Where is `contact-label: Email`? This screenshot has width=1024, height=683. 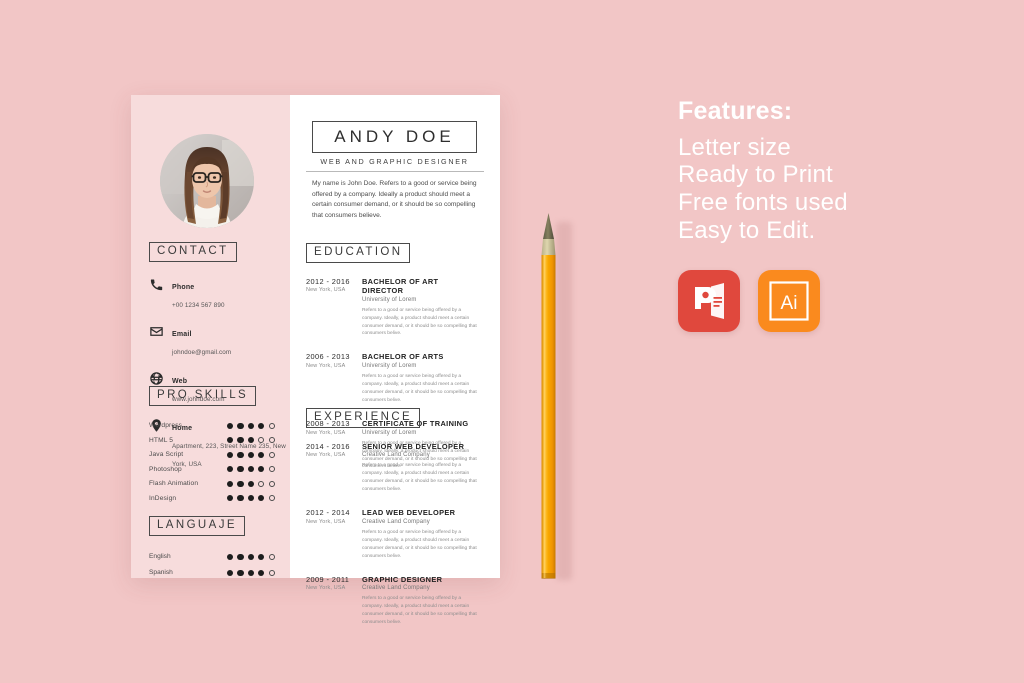 contact-label: Email is located at coordinates (182, 334).